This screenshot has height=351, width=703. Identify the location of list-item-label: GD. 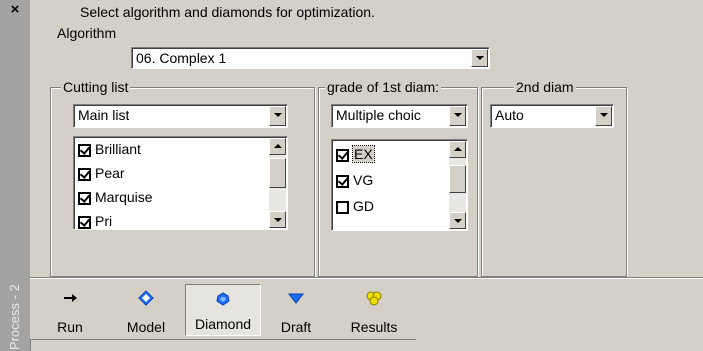
(363, 206).